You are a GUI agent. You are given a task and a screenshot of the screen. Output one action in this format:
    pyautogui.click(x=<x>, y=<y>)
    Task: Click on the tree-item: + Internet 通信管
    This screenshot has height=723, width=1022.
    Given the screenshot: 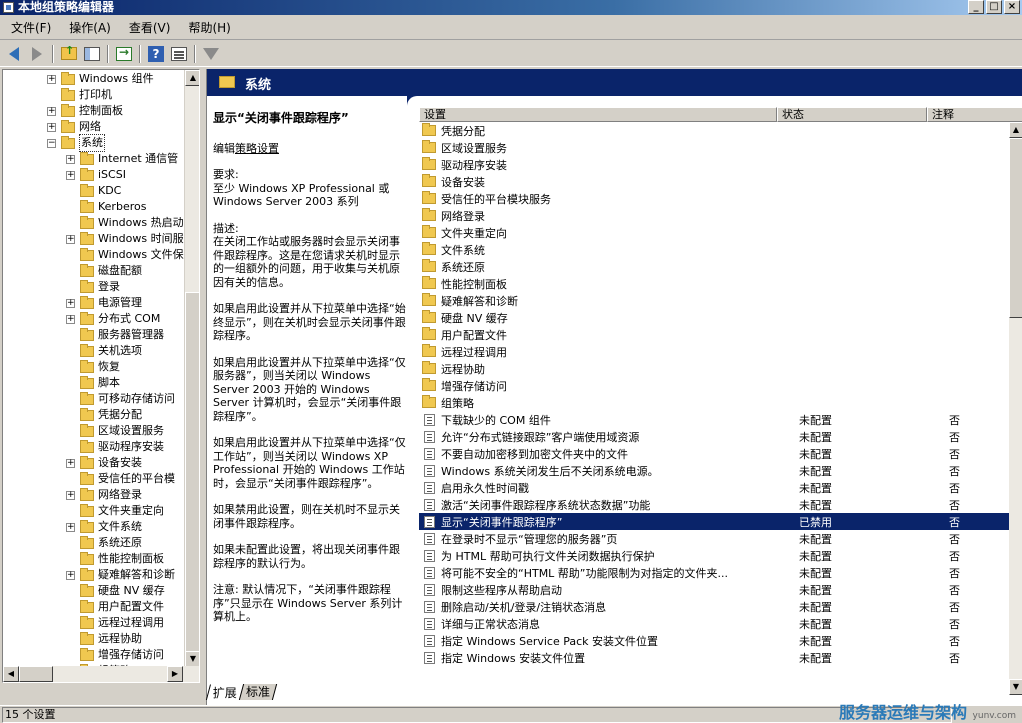 What is the action you would take?
    pyautogui.click(x=122, y=159)
    